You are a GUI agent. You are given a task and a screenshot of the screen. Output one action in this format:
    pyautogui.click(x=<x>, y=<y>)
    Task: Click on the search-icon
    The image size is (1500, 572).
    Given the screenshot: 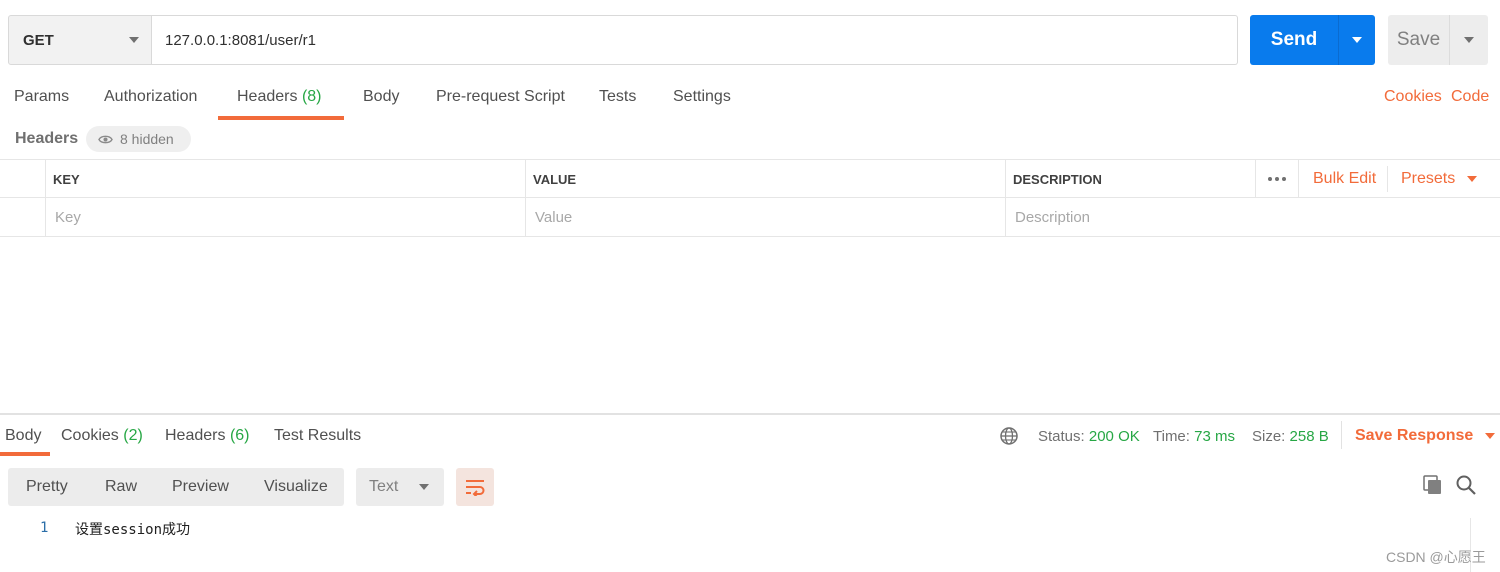 What is the action you would take?
    pyautogui.click(x=1466, y=485)
    